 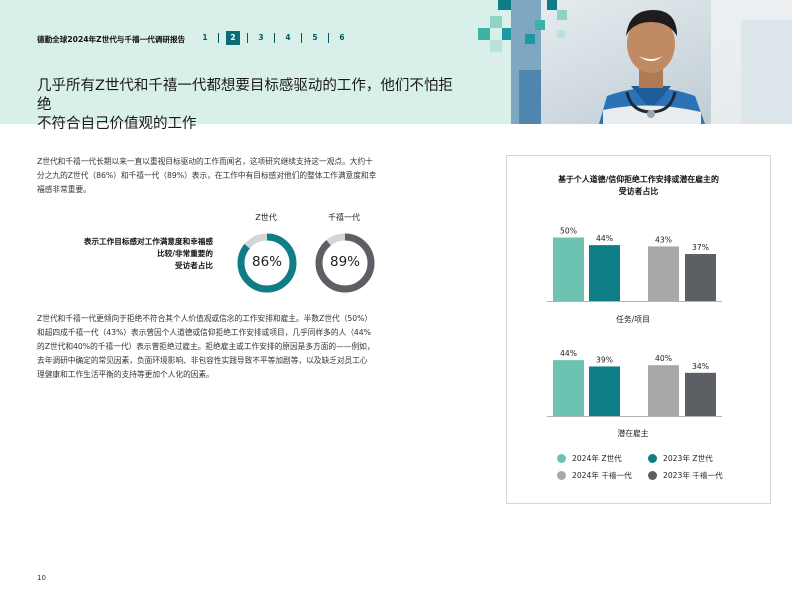 I want to click on page-link-2: 2, so click(x=233, y=38).